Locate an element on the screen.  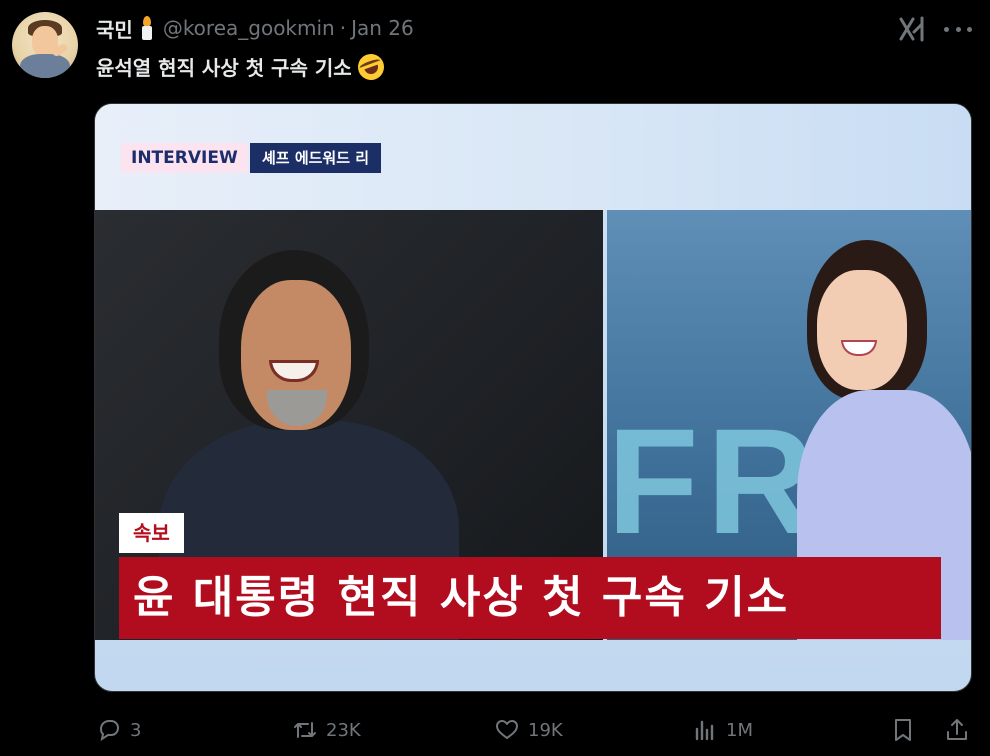
repost-count: 23K is located at coordinates (343, 730).